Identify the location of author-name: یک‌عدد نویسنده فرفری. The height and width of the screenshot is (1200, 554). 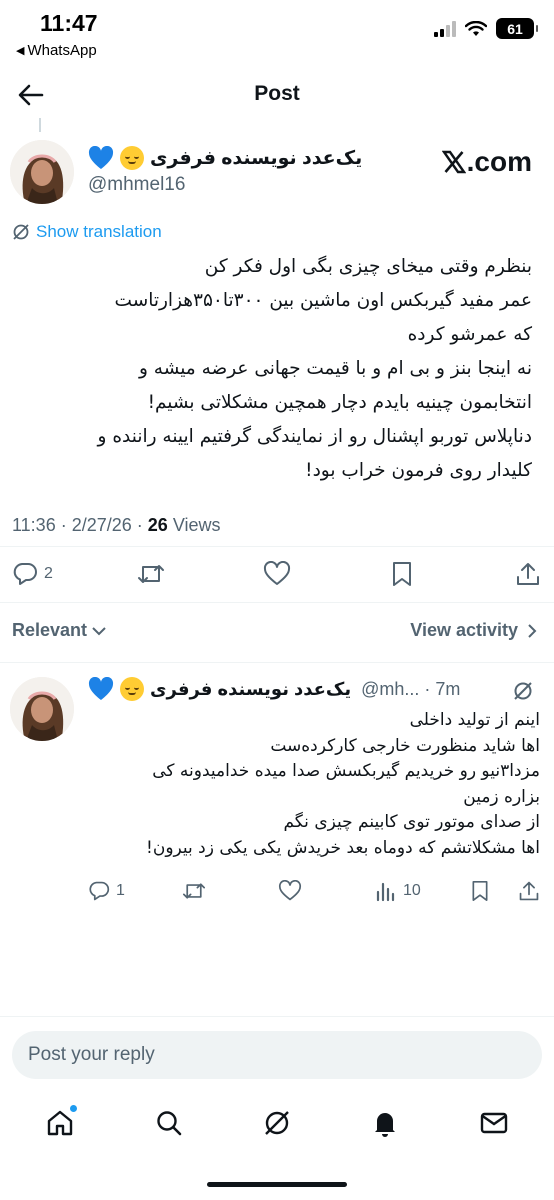
(256, 158).